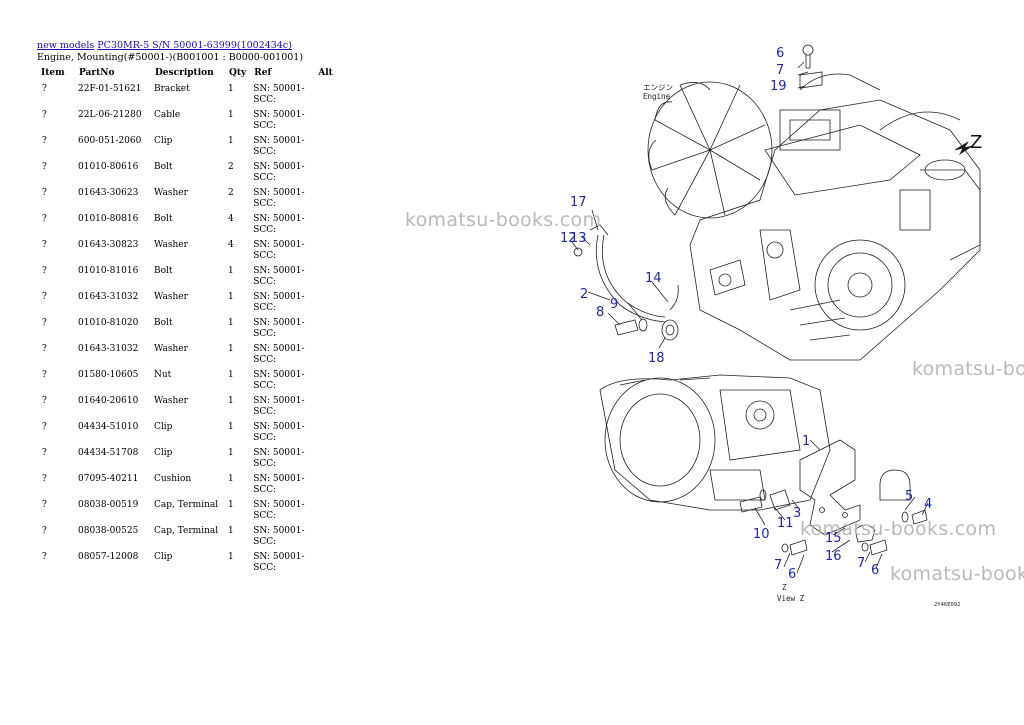 This screenshot has width=1024, height=725. I want to click on partno-cell: 07095-40211, so click(108, 479).